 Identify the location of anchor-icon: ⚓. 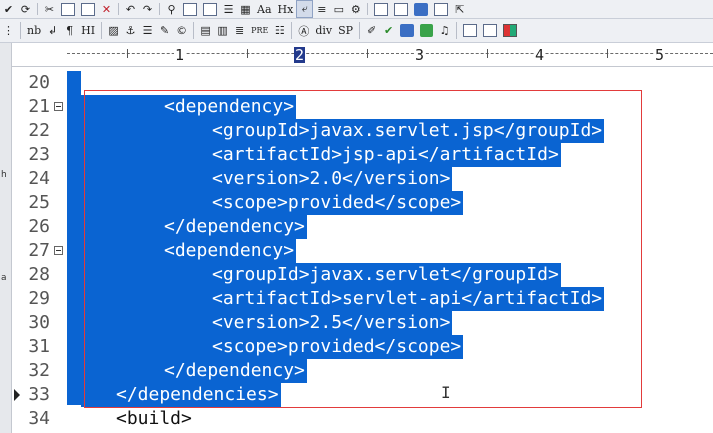
(130, 30).